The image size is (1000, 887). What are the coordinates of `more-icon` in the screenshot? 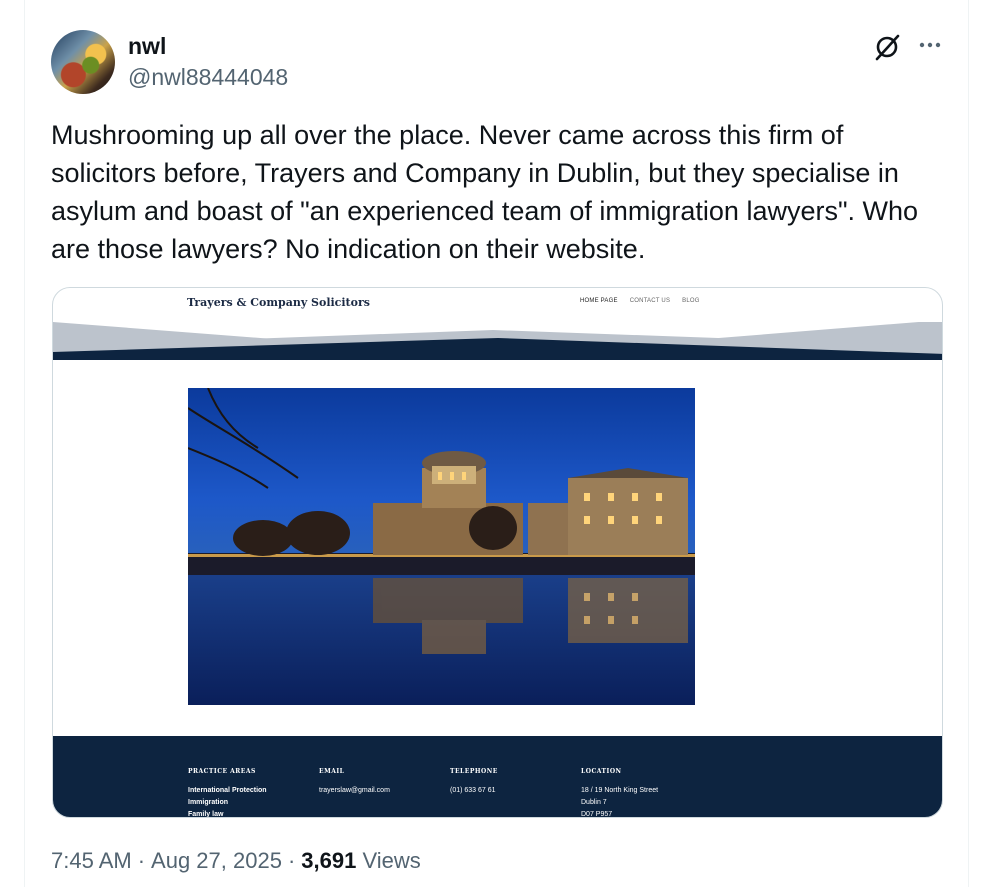 It's located at (930, 45).